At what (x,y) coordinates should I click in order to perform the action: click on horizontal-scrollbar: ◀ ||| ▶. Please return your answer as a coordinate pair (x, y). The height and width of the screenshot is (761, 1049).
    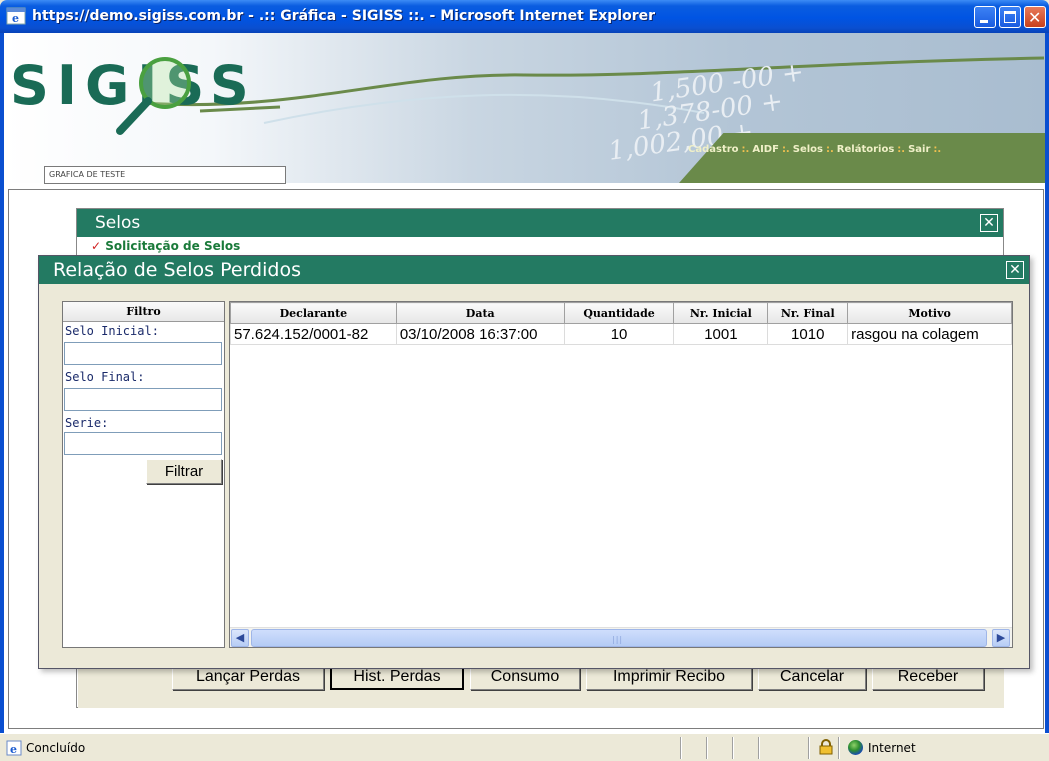
    Looking at the image, I should click on (621, 637).